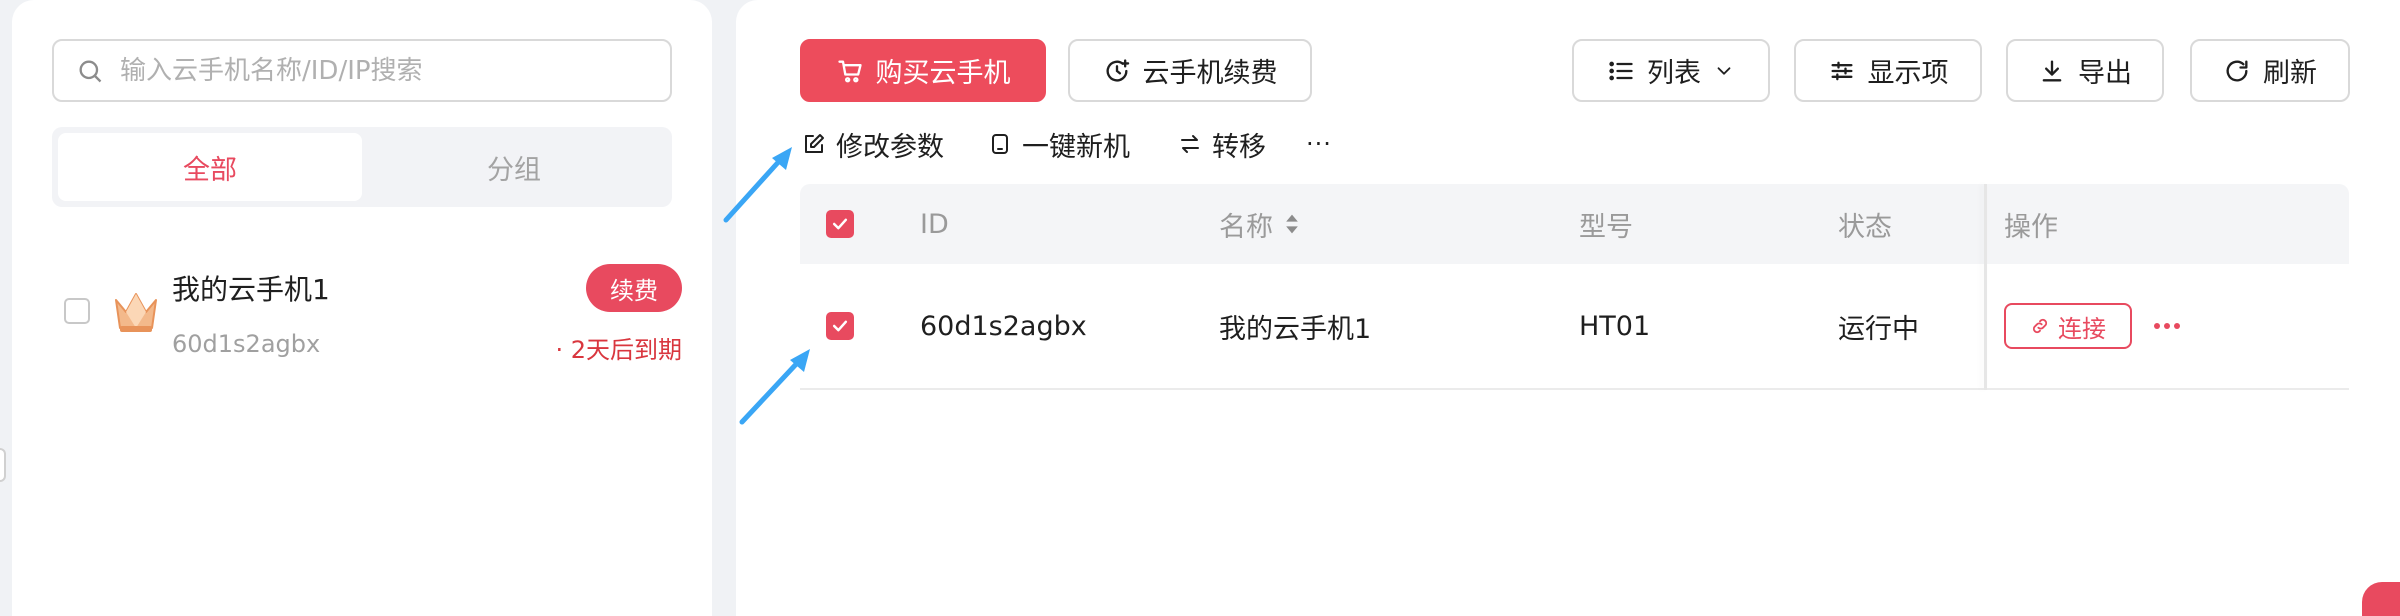 The image size is (2400, 616). Describe the element at coordinates (757, 185) in the screenshot. I see `annotation-arrow-actions` at that location.